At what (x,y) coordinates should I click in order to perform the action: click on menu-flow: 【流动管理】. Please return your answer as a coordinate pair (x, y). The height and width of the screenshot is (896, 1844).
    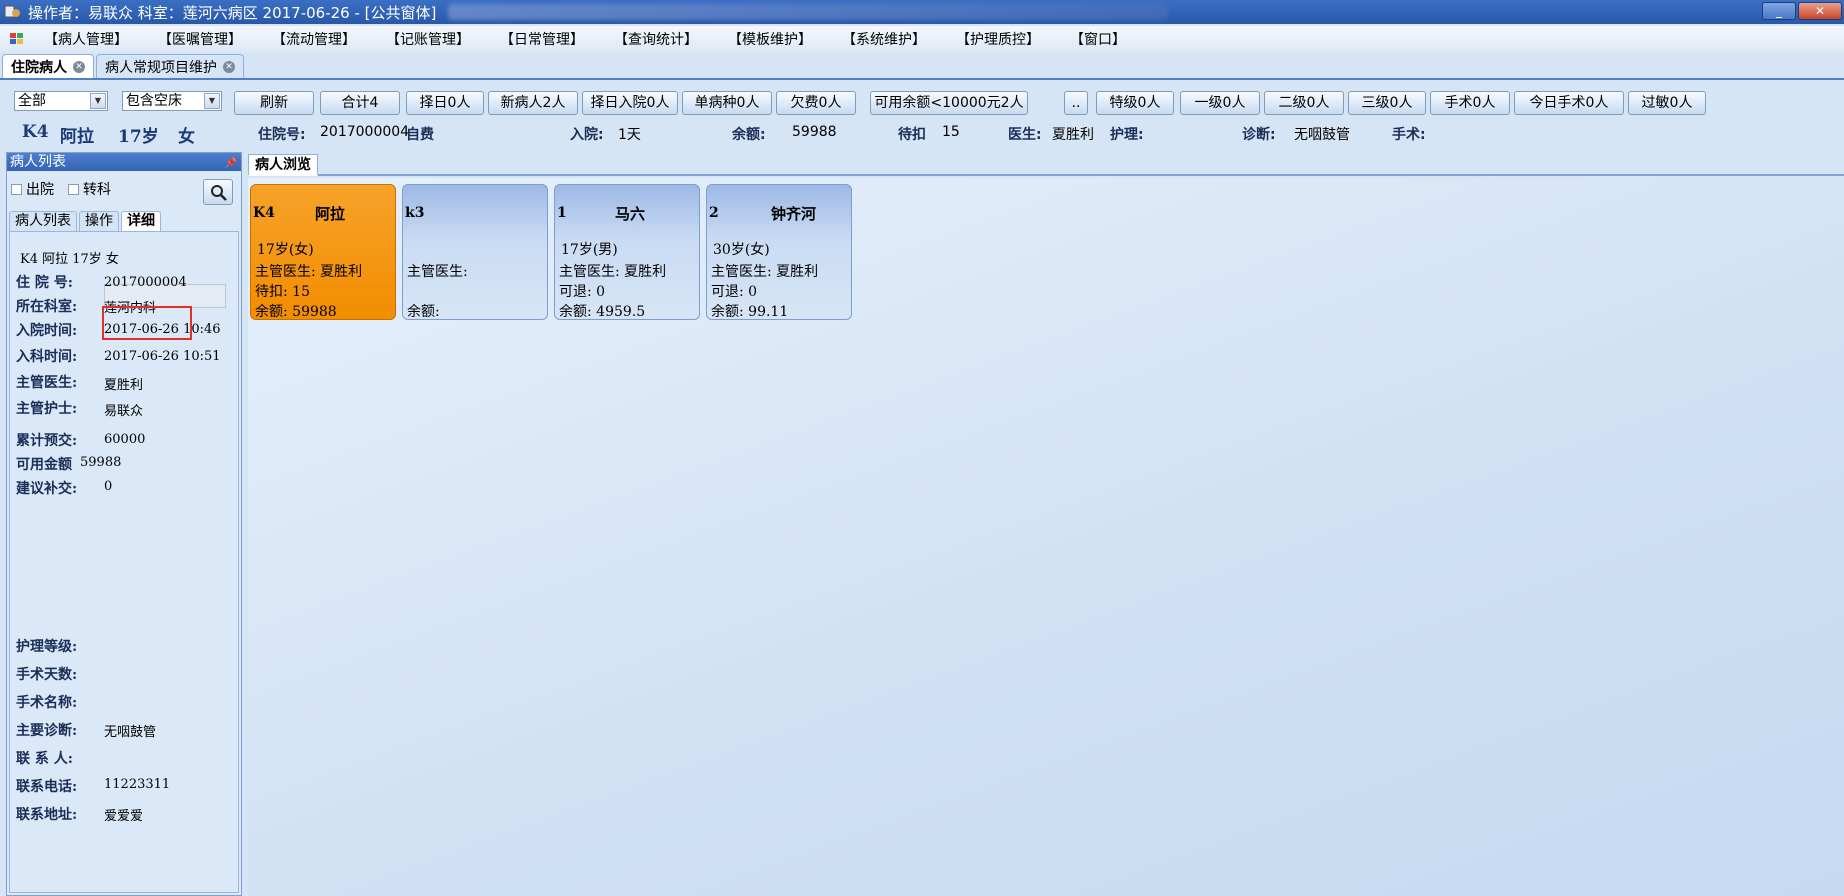
    Looking at the image, I should click on (314, 39).